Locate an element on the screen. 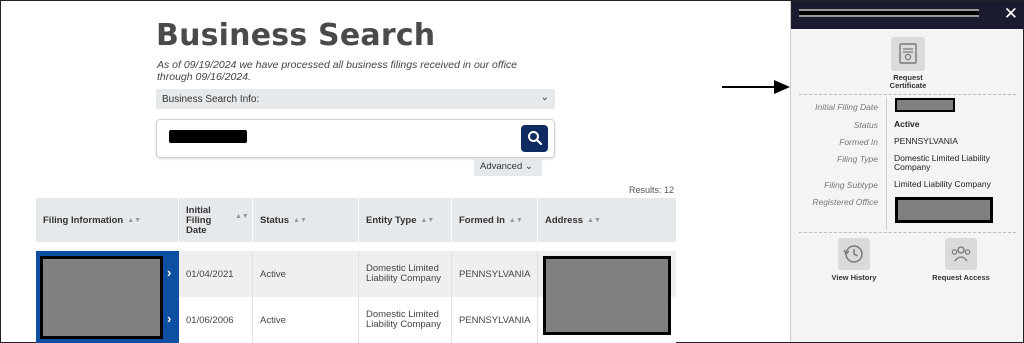  filing-date-cell: 01/06/2006 is located at coordinates (216, 320).